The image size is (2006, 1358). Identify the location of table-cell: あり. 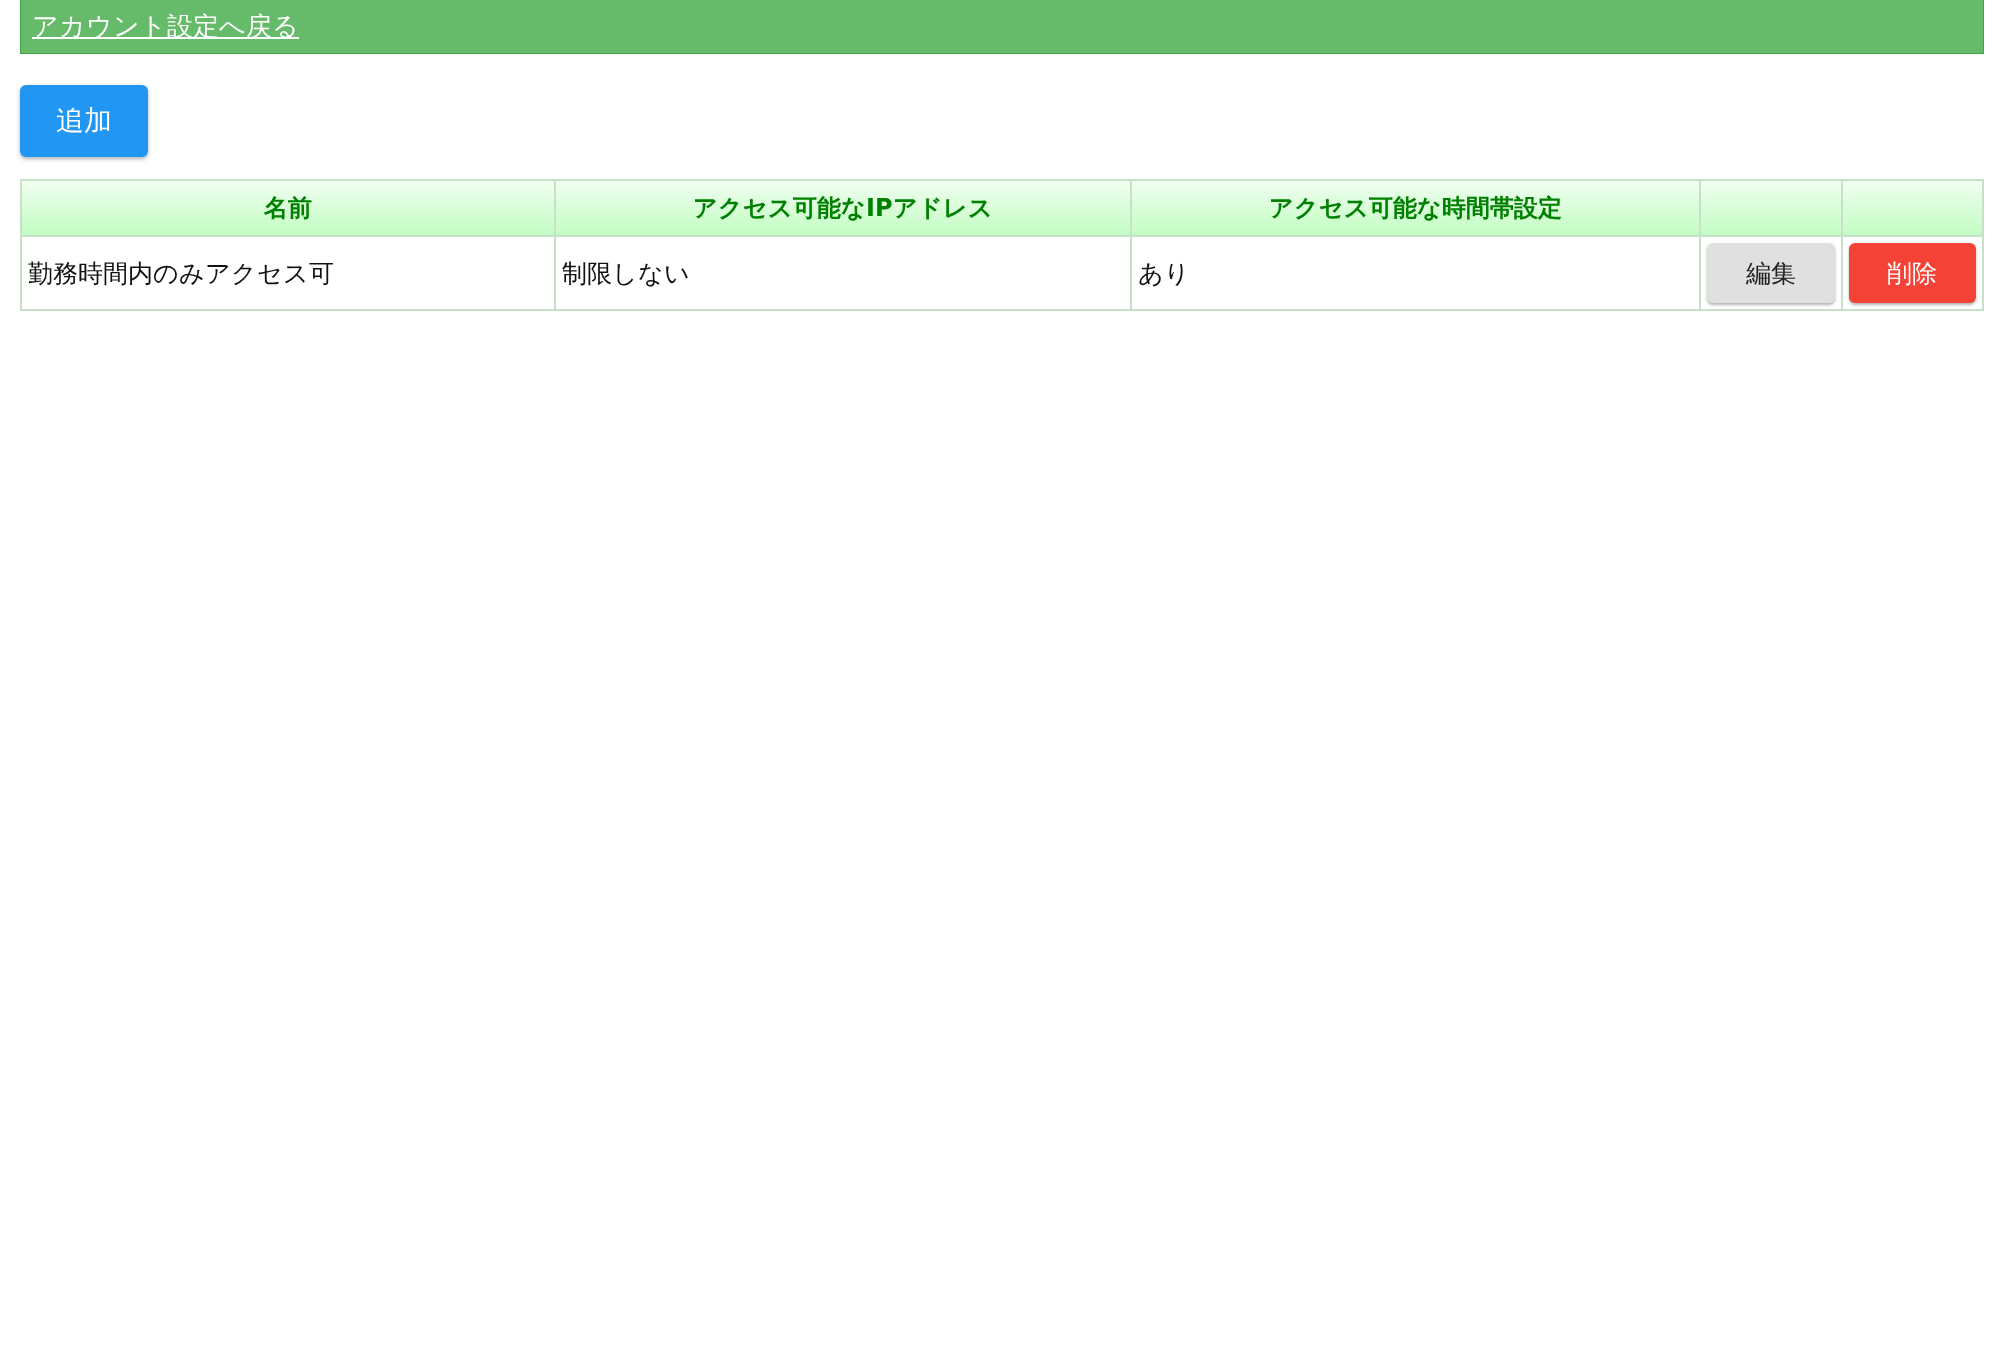
(1415, 273).